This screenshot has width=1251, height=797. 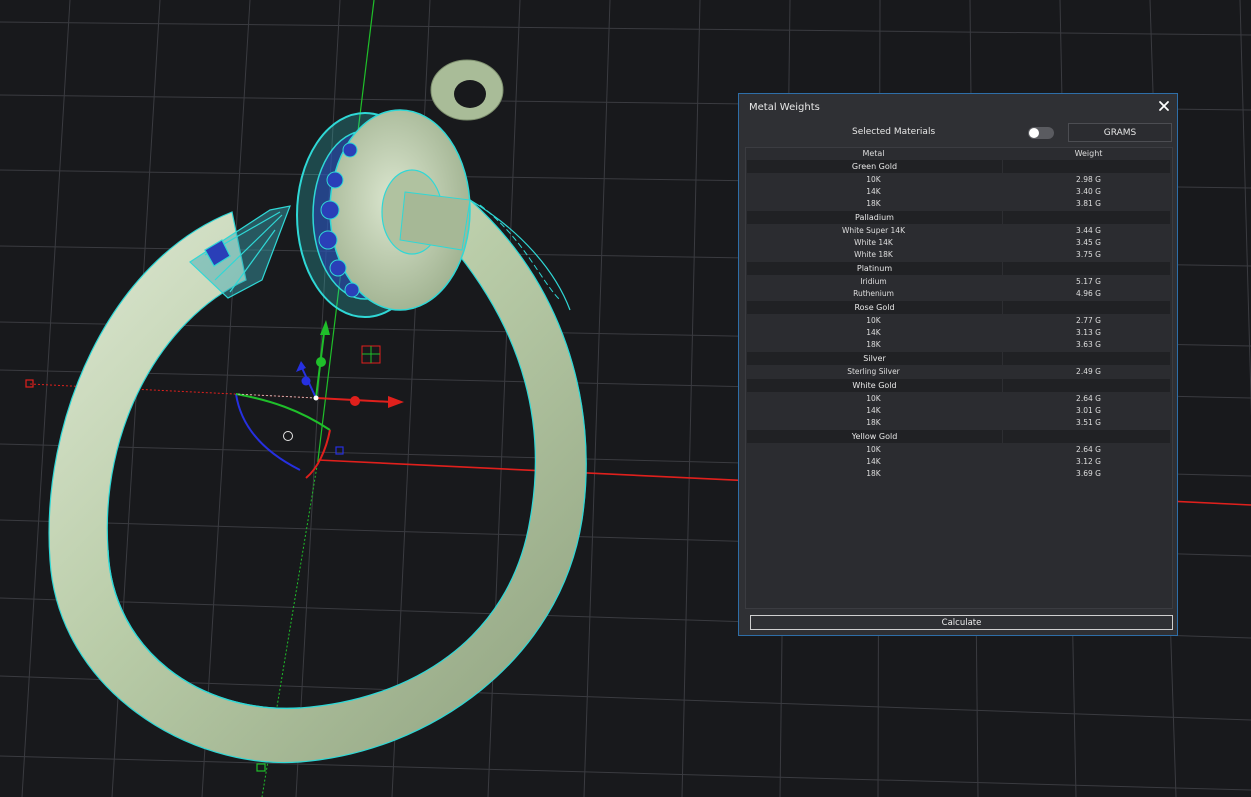 What do you see at coordinates (958, 166) in the screenshot?
I see `group-header: Green Gold` at bounding box center [958, 166].